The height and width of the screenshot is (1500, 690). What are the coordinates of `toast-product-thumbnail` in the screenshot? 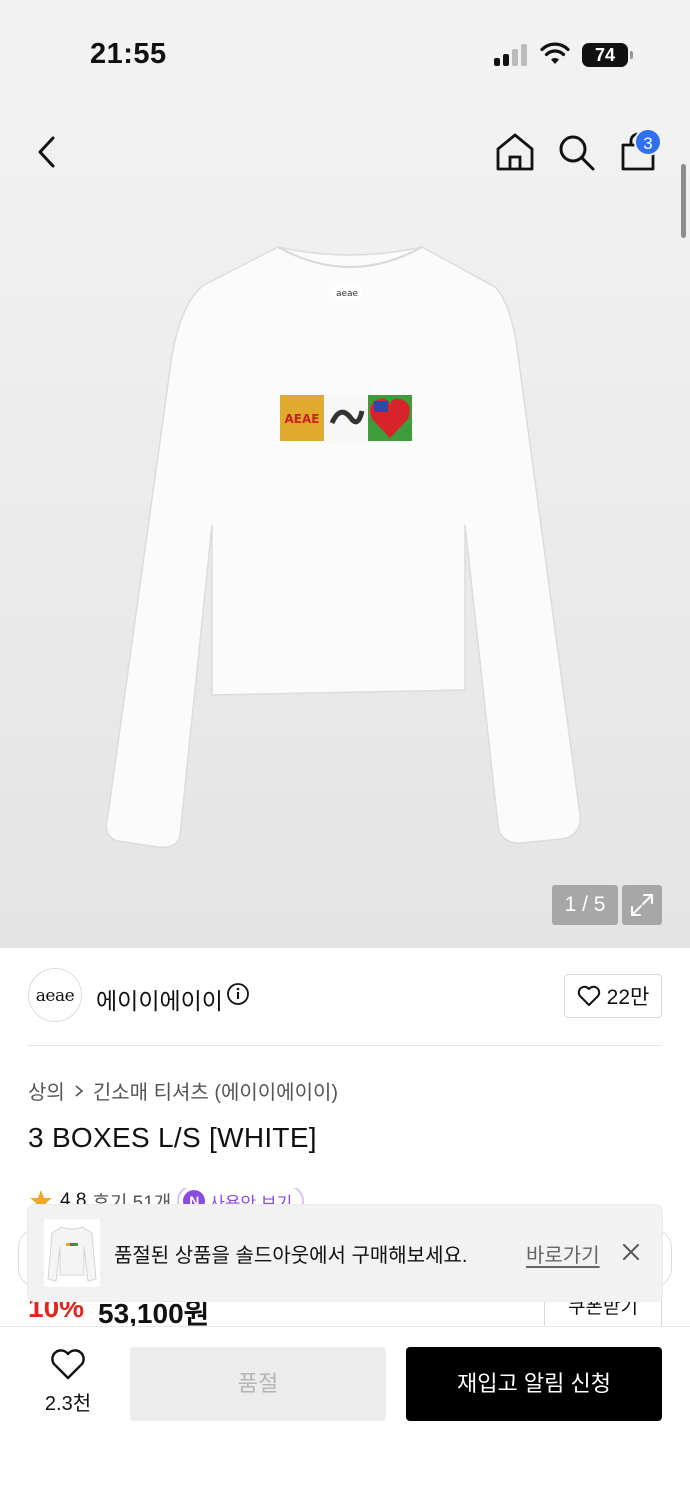 It's located at (72, 1253).